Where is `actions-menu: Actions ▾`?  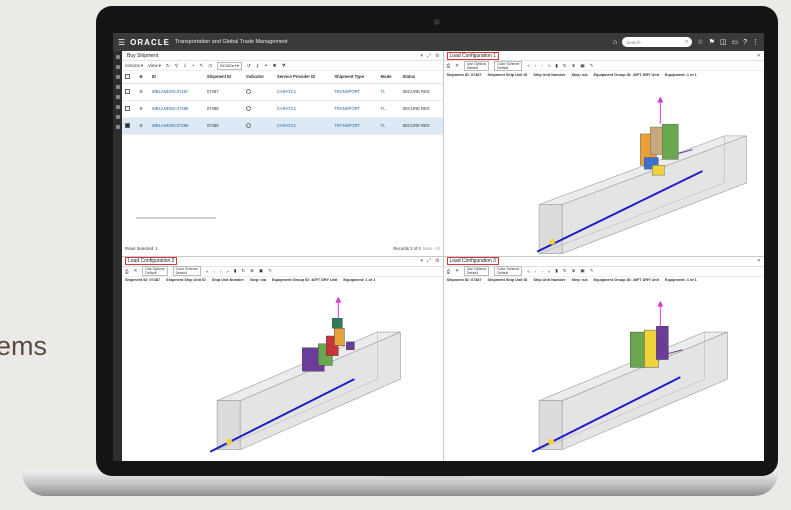 actions-menu: Actions ▾ is located at coordinates (134, 66).